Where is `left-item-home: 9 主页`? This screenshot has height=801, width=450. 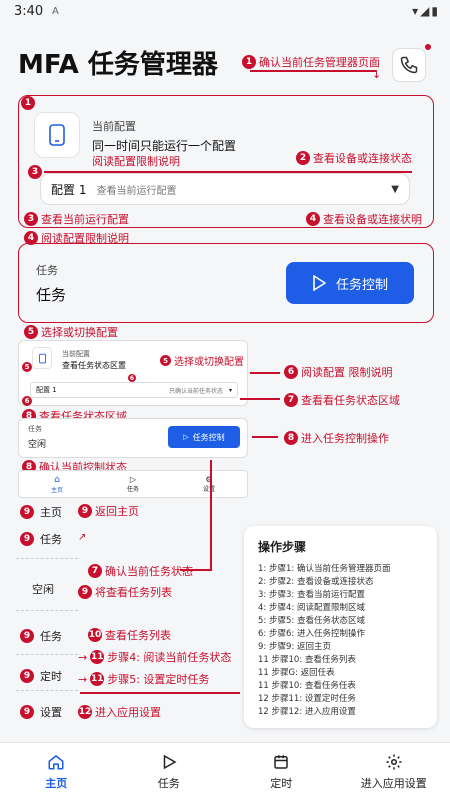 left-item-home: 9 主页 is located at coordinates (41, 512).